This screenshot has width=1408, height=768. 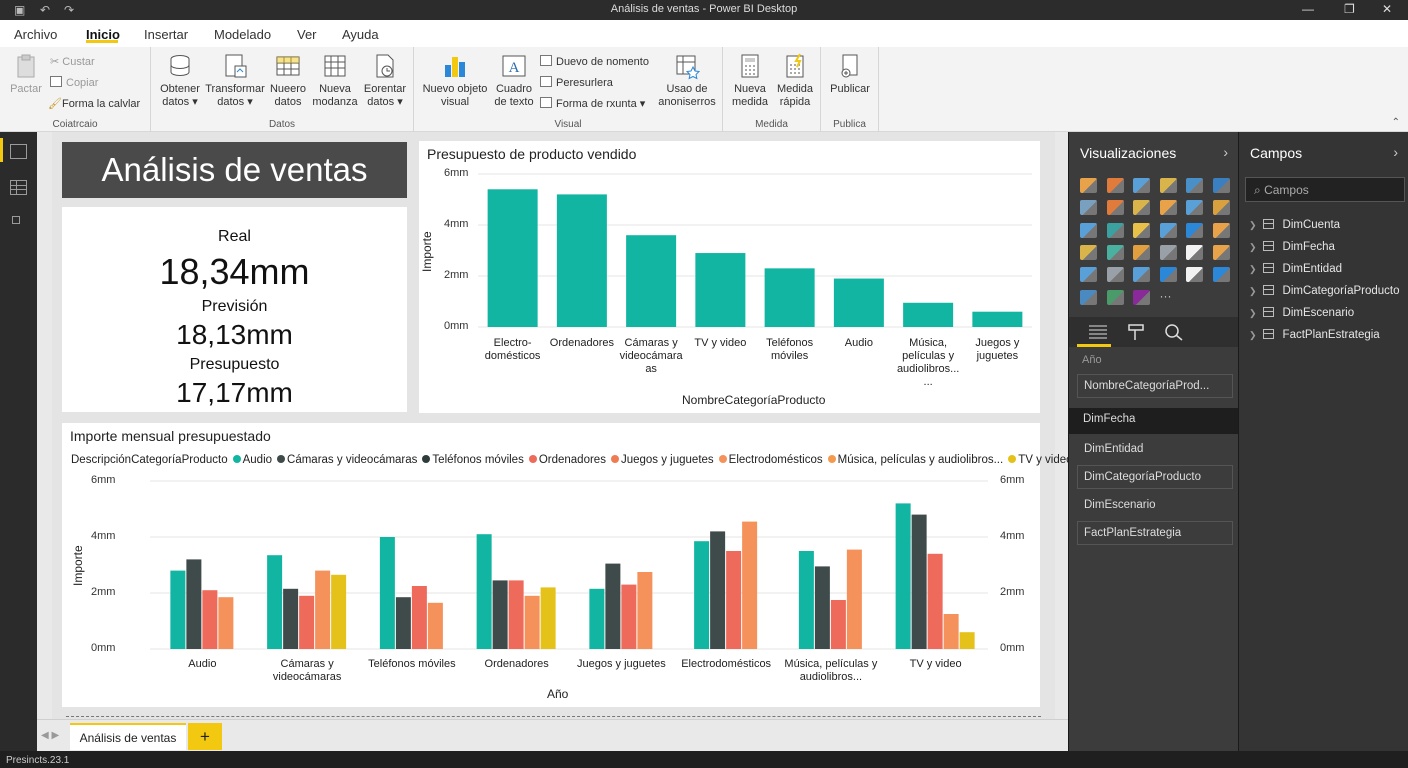 What do you see at coordinates (795, 81) in the screenshot?
I see `quick-measure-button: Medida rápida` at bounding box center [795, 81].